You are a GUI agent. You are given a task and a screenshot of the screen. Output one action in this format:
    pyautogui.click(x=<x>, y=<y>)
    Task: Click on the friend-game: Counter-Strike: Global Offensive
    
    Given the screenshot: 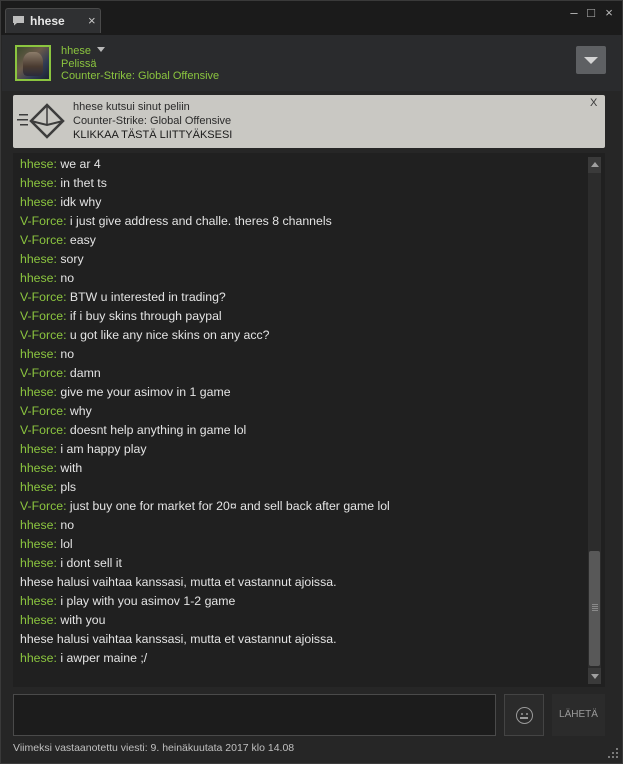 What is the action you would take?
    pyautogui.click(x=140, y=76)
    